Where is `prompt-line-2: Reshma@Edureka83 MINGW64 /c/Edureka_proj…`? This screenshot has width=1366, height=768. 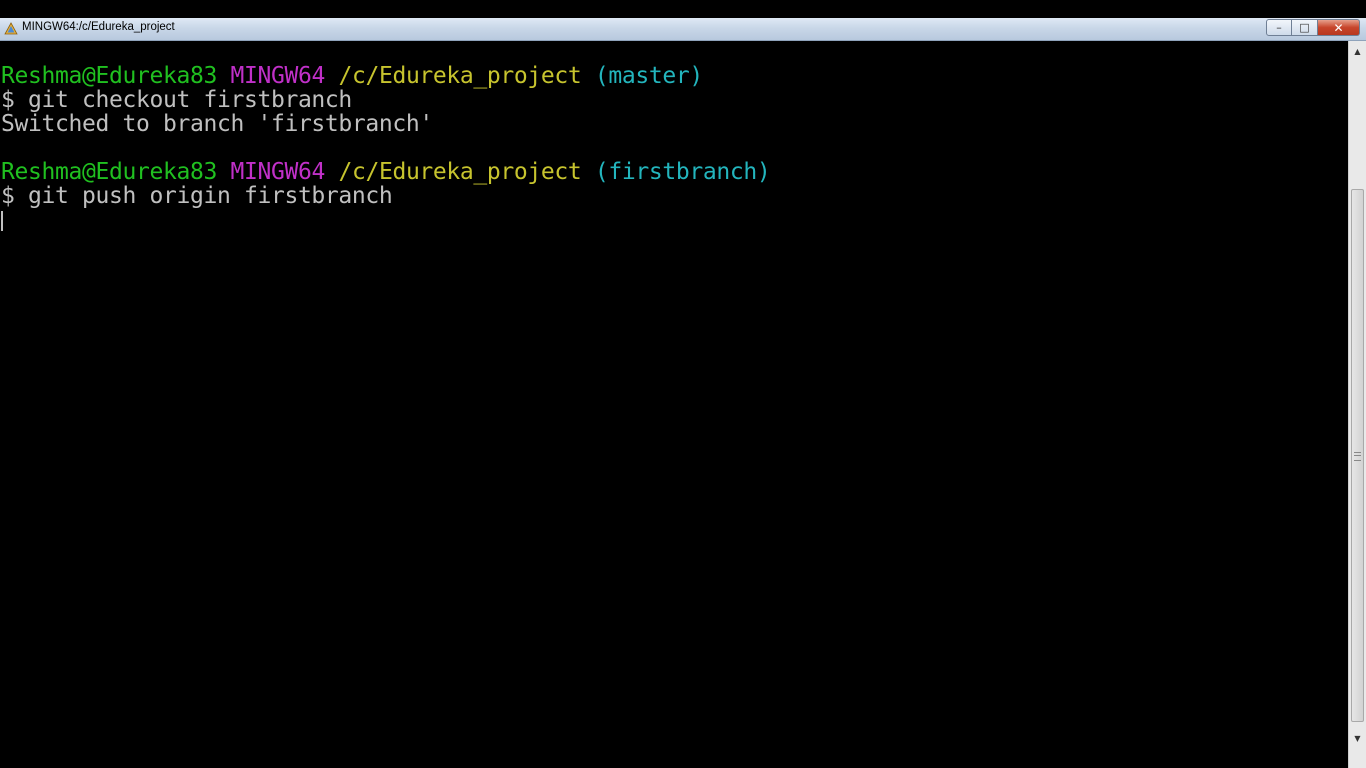 prompt-line-2: Reshma@Edureka83 MINGW64 /c/Edureka_proj… is located at coordinates (386, 172).